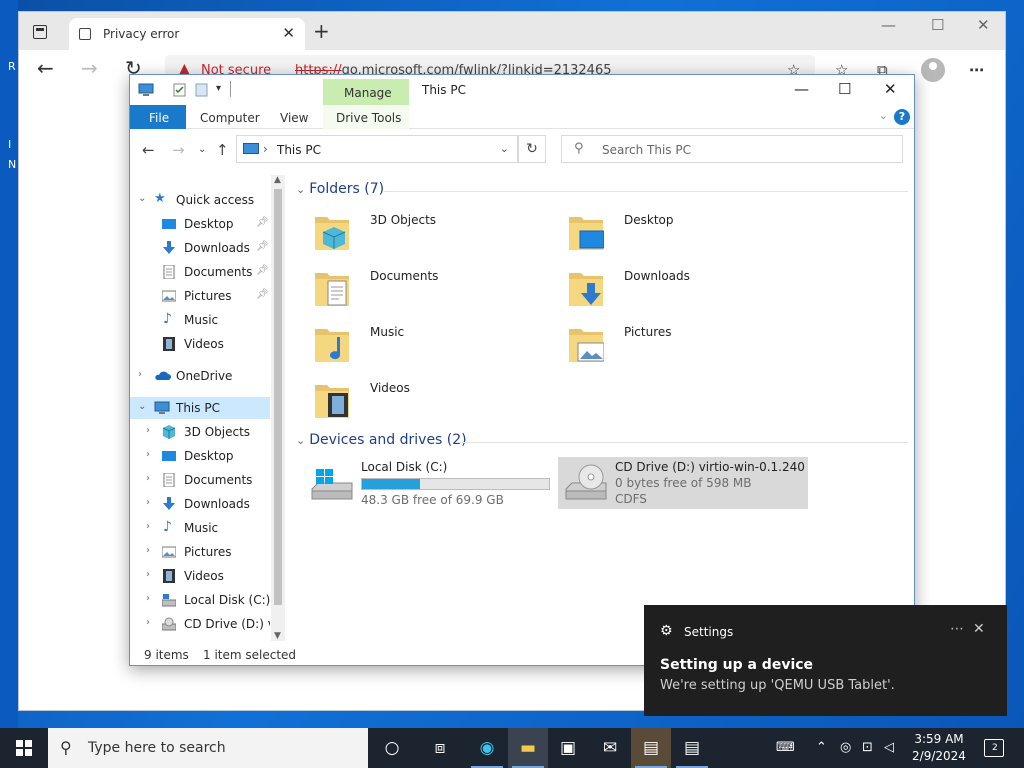 The image size is (1024, 768). Describe the element at coordinates (187, 34) in the screenshot. I see `browser-tab: Privacy error ✕` at that location.